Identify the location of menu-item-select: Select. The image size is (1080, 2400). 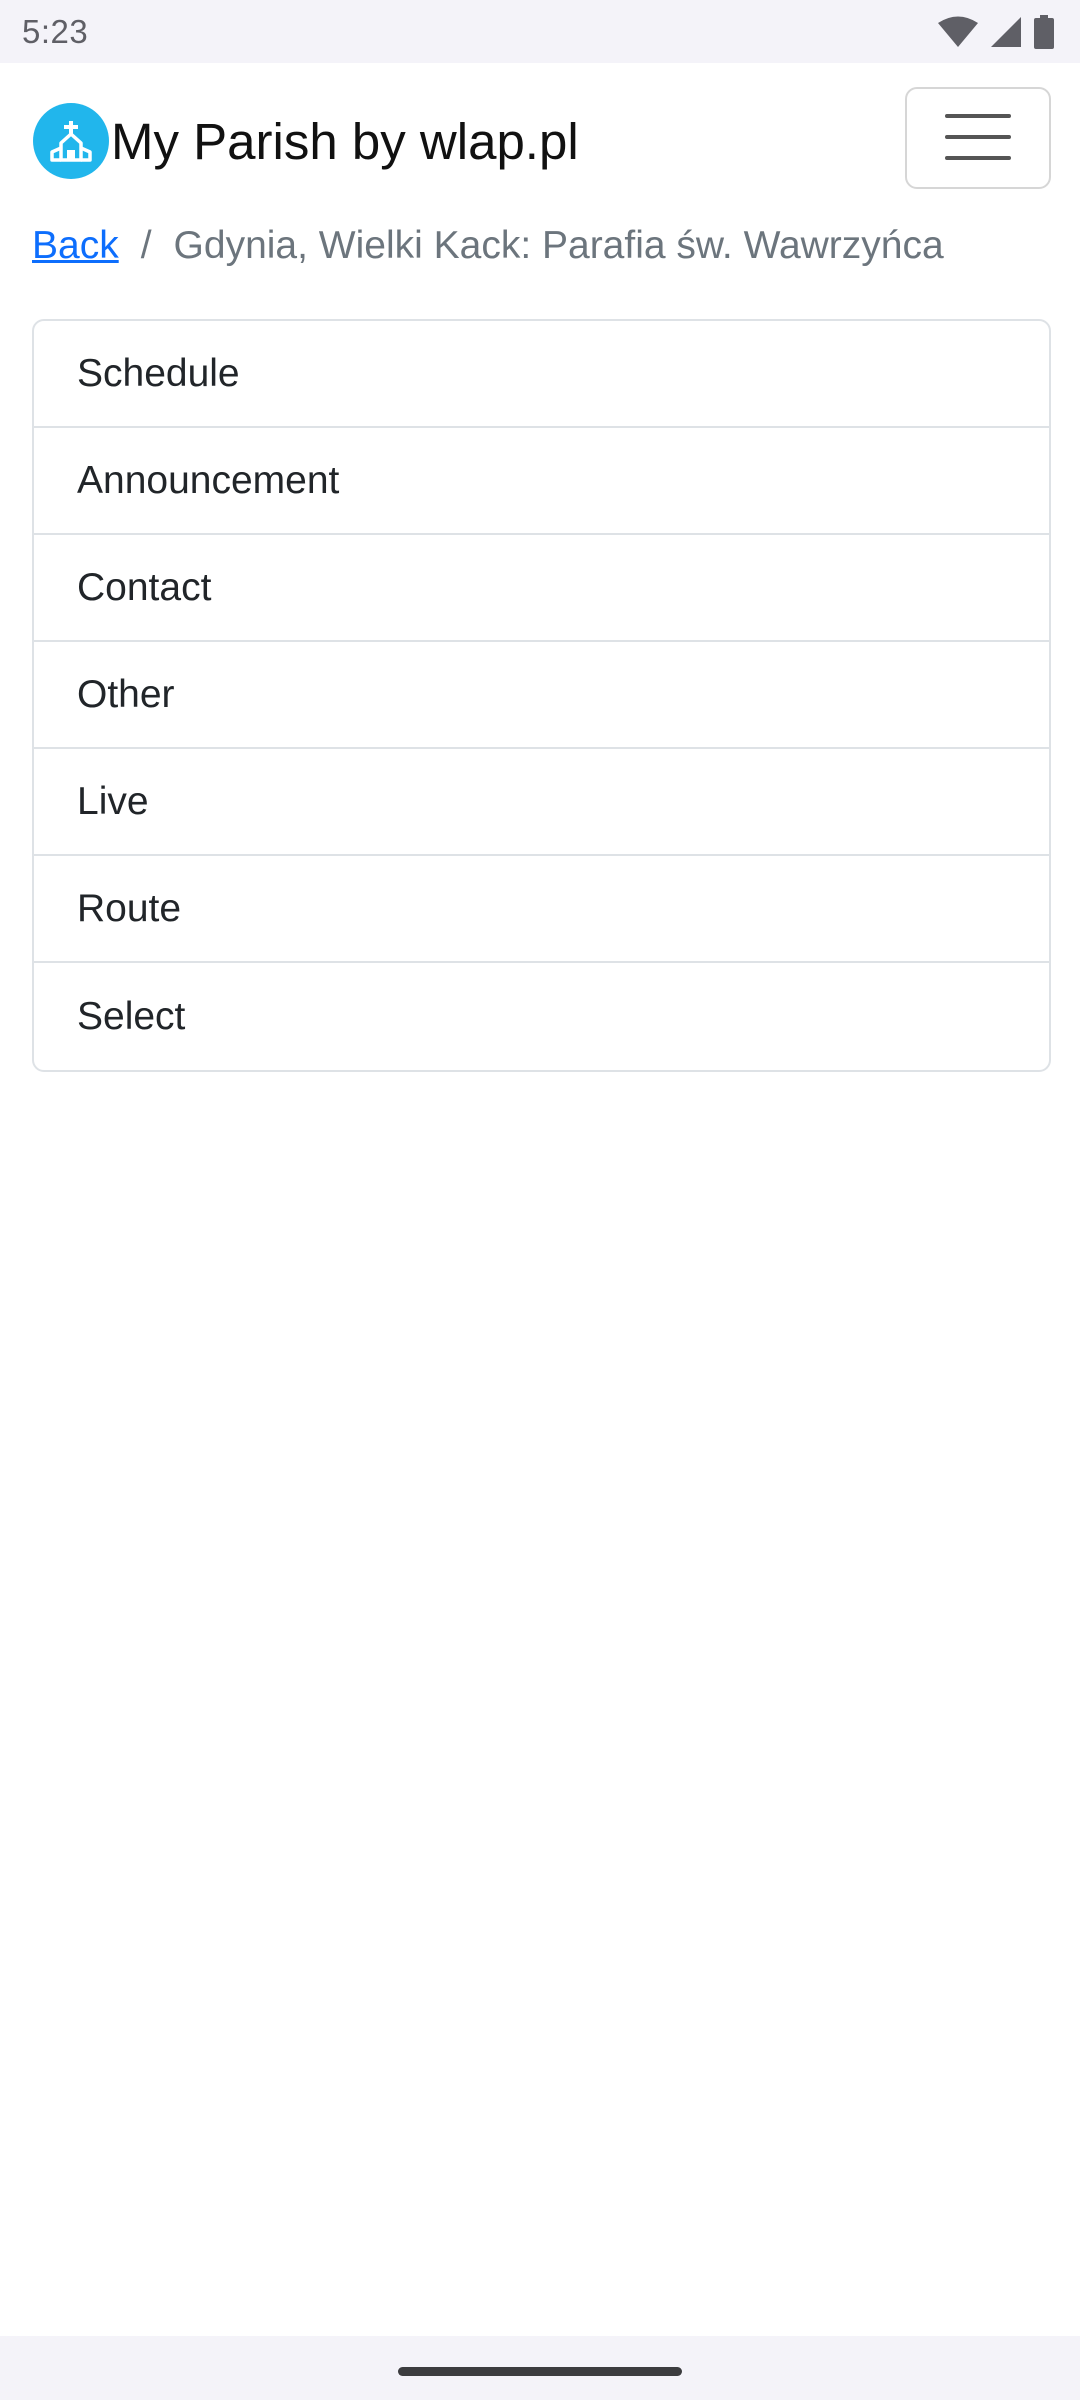
(541, 1016).